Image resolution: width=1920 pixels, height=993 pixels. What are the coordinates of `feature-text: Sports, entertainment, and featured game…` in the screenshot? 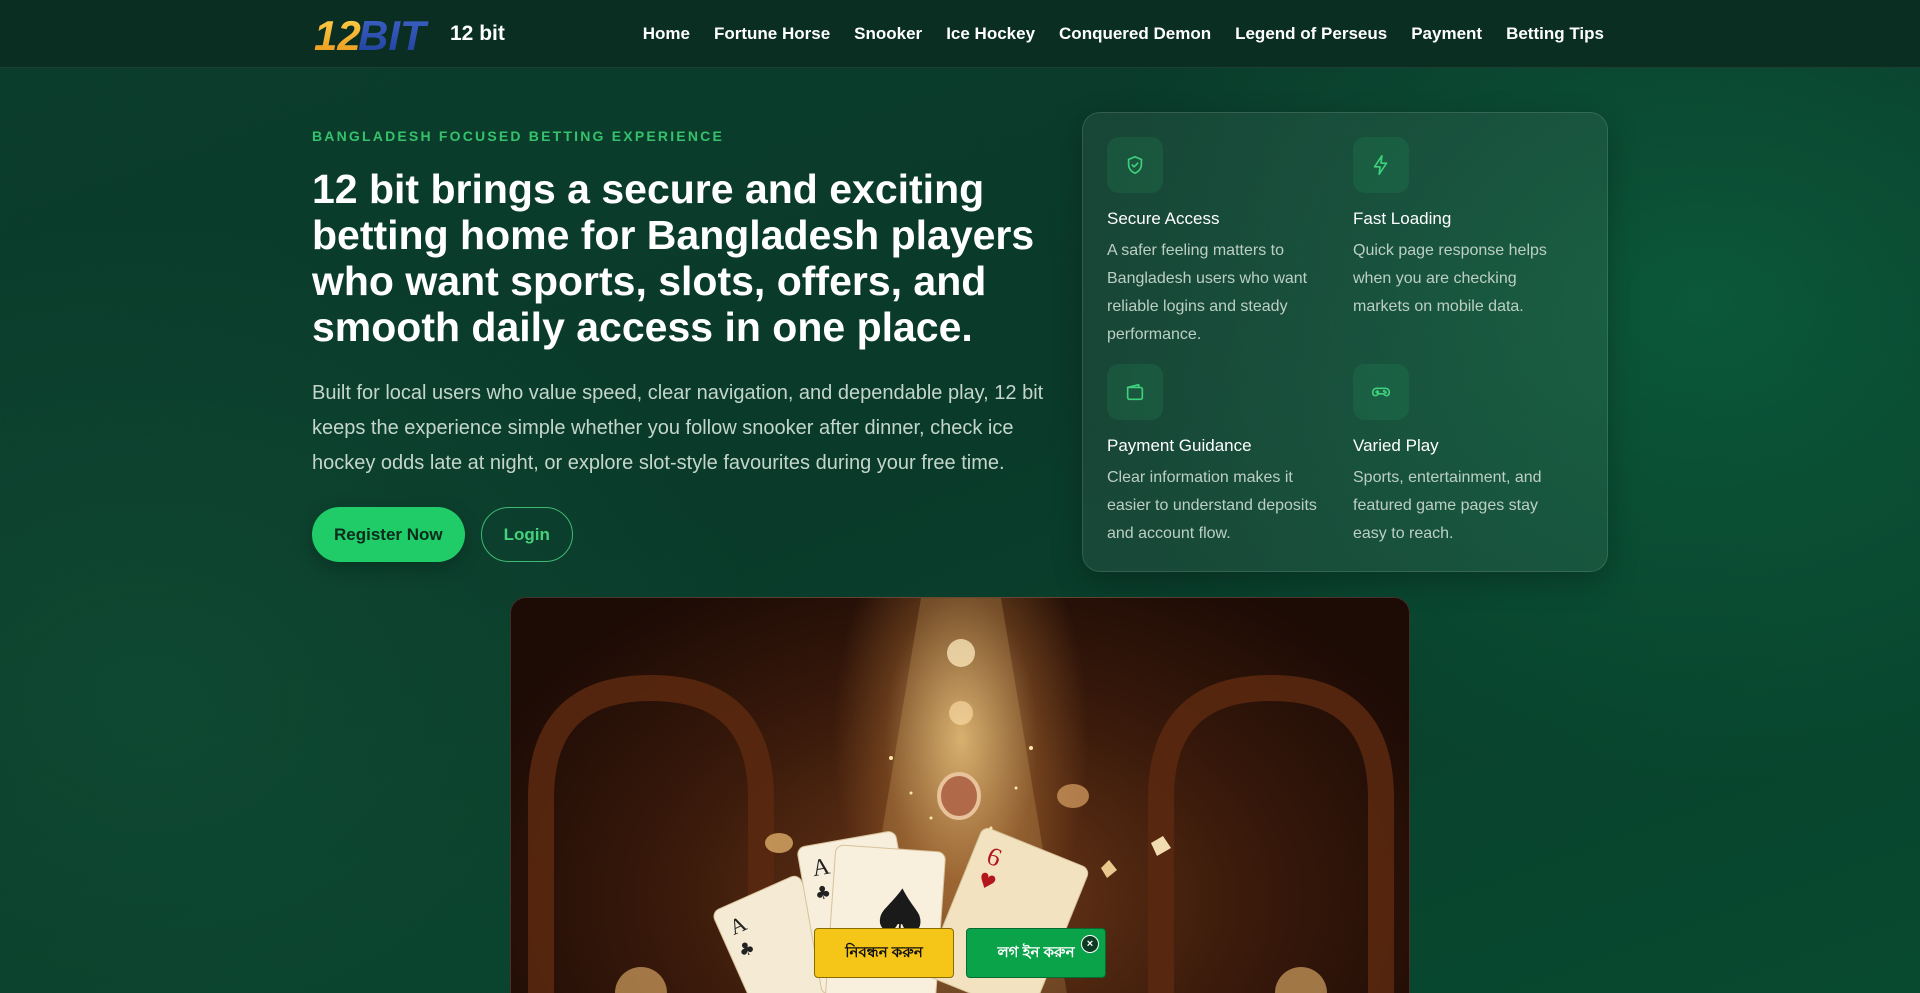 It's located at (1447, 505).